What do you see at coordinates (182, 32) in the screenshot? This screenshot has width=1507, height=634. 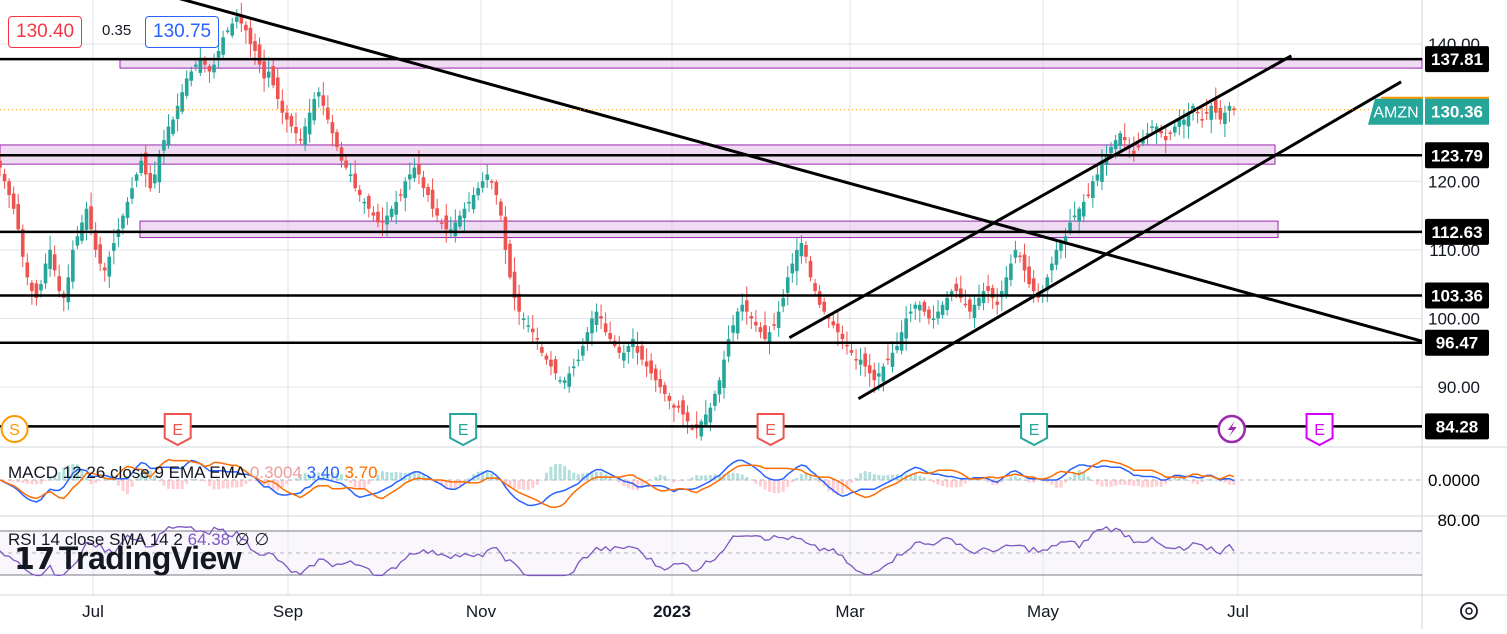 I see `ask-price-box: 130.75` at bounding box center [182, 32].